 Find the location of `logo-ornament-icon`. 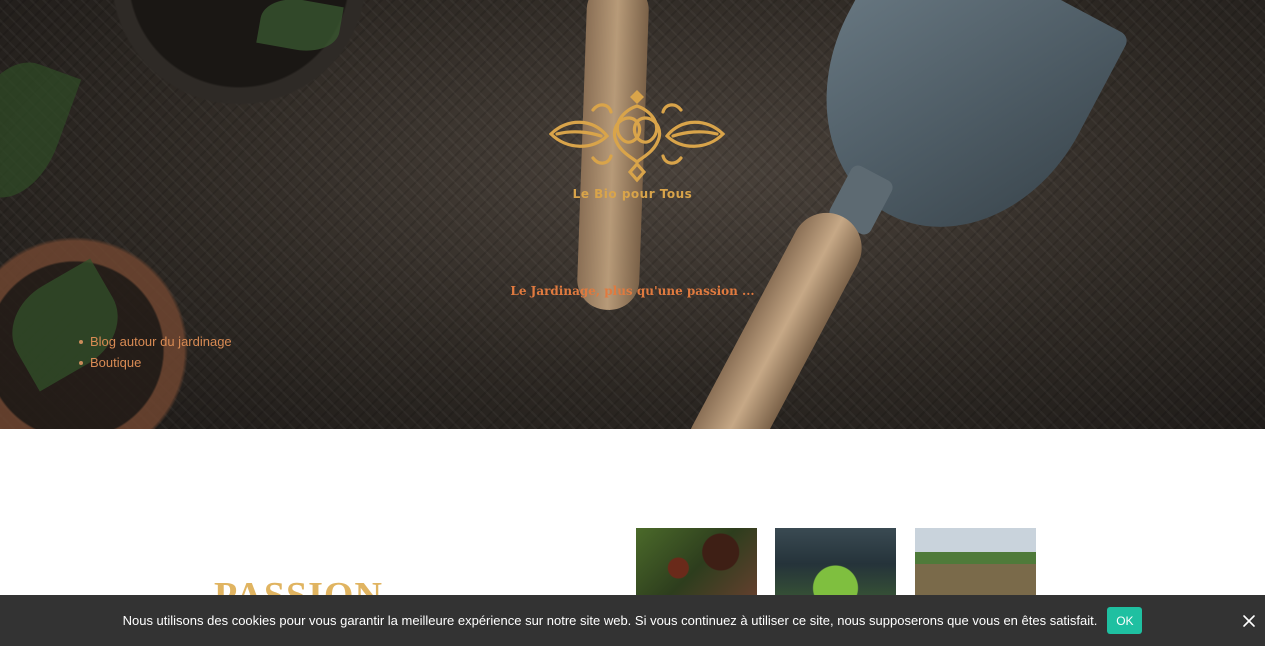

logo-ornament-icon is located at coordinates (637, 136).